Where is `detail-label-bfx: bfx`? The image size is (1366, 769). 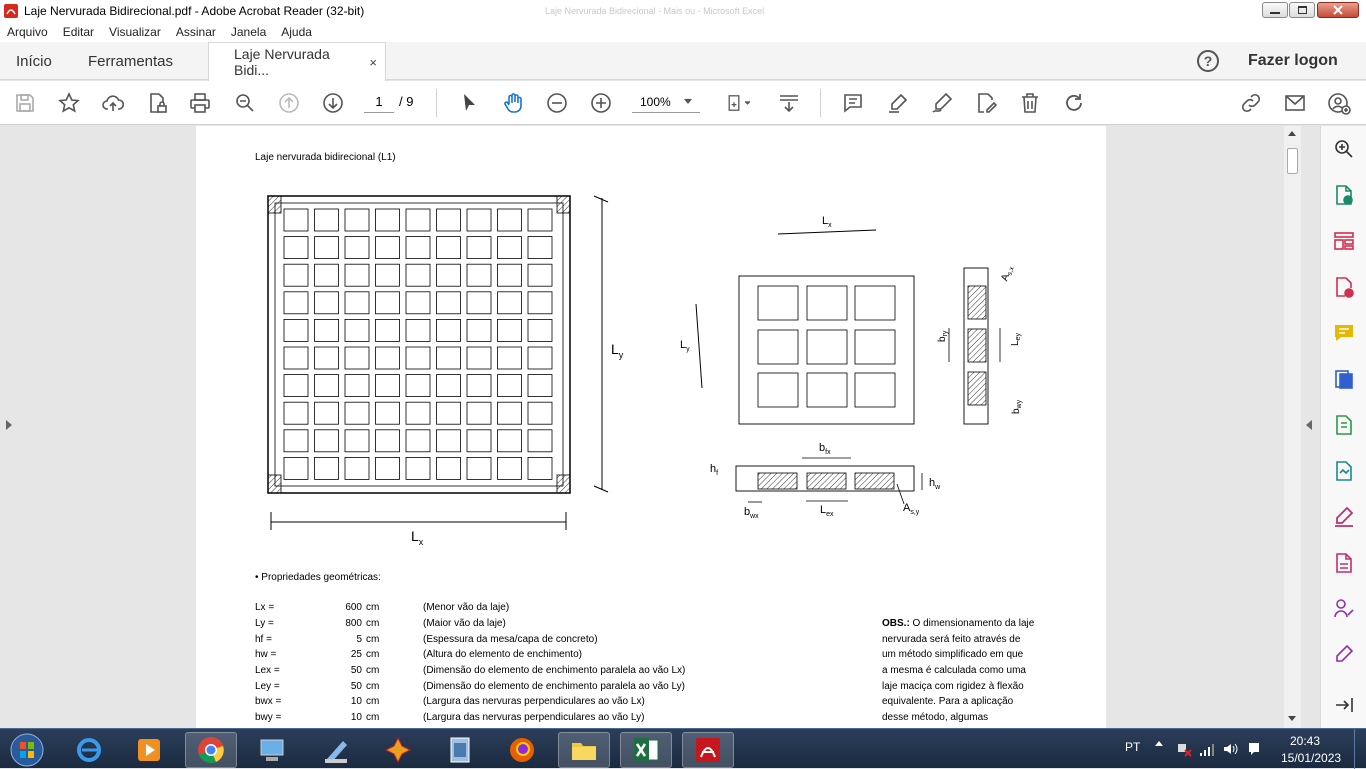 detail-label-bfx: bfx is located at coordinates (825, 449).